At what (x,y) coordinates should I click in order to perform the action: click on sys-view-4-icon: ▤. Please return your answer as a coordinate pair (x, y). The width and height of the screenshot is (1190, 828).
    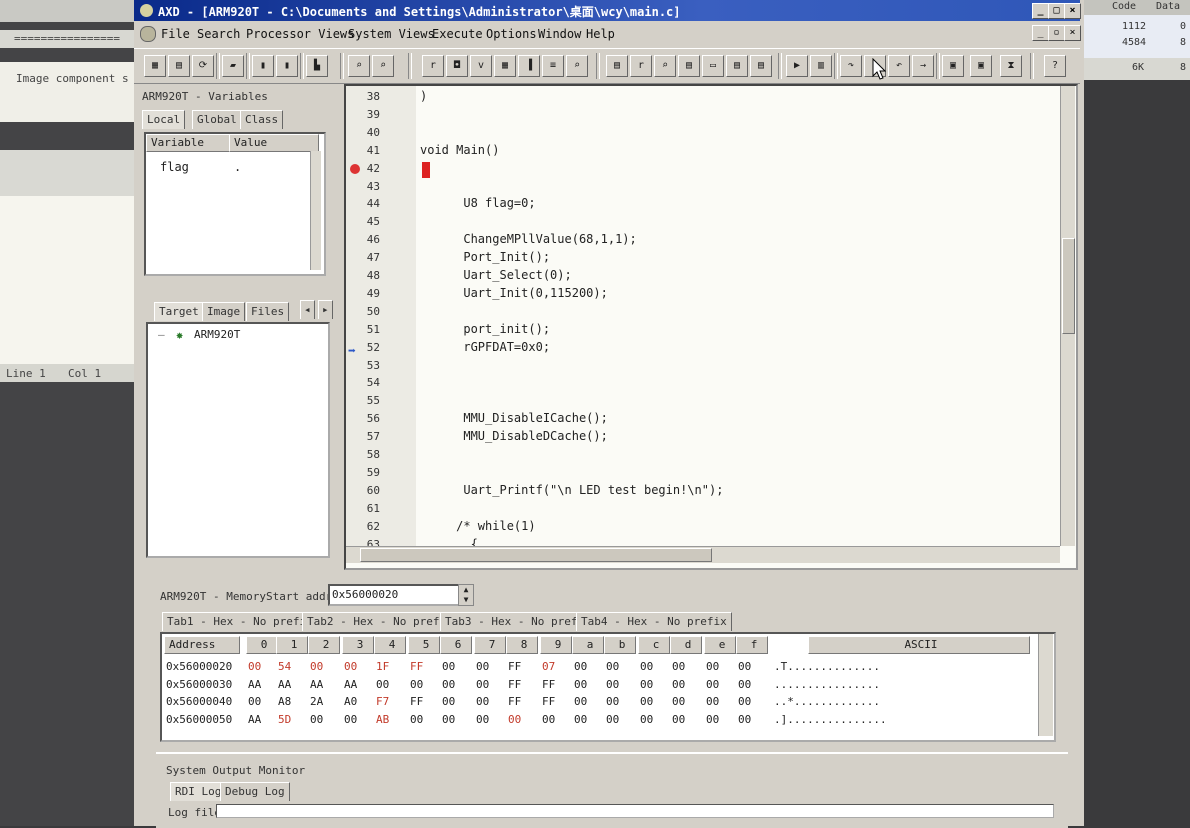
    Looking at the image, I should click on (689, 66).